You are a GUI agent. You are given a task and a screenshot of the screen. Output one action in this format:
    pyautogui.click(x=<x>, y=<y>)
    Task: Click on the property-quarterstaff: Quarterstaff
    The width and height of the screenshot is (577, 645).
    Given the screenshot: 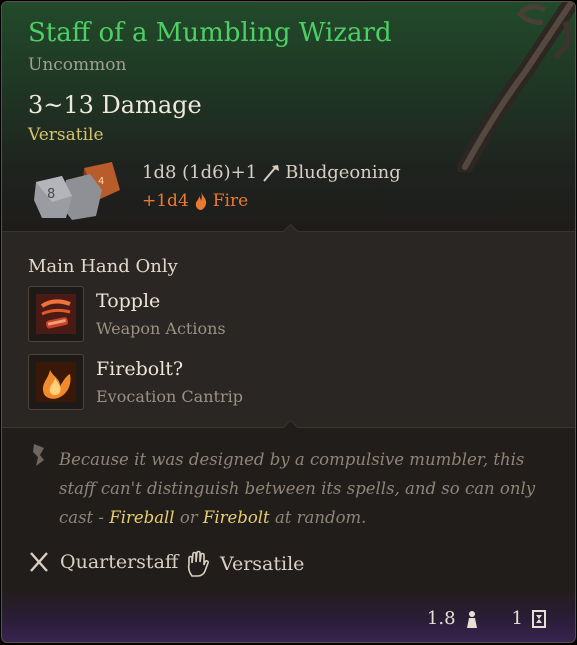 What is the action you would take?
    pyautogui.click(x=103, y=562)
    